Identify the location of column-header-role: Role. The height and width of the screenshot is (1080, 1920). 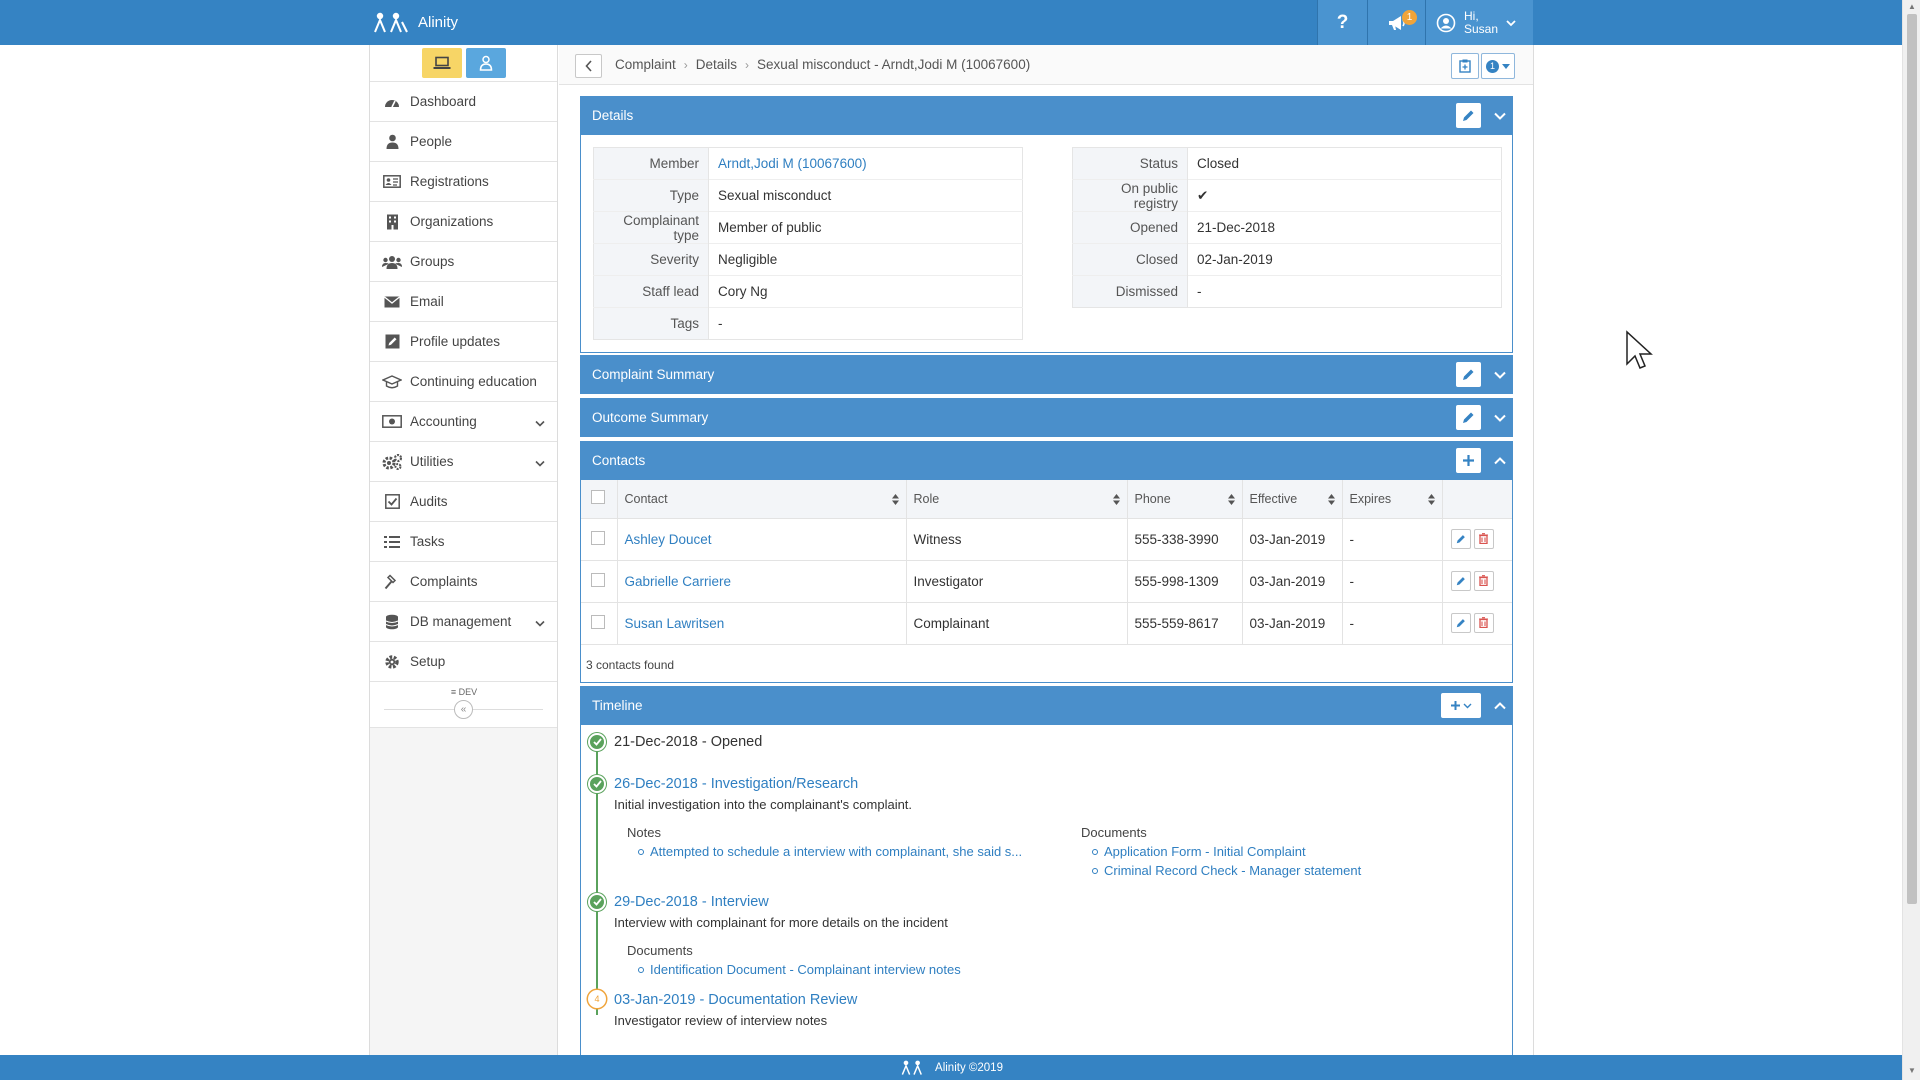
(1017, 499).